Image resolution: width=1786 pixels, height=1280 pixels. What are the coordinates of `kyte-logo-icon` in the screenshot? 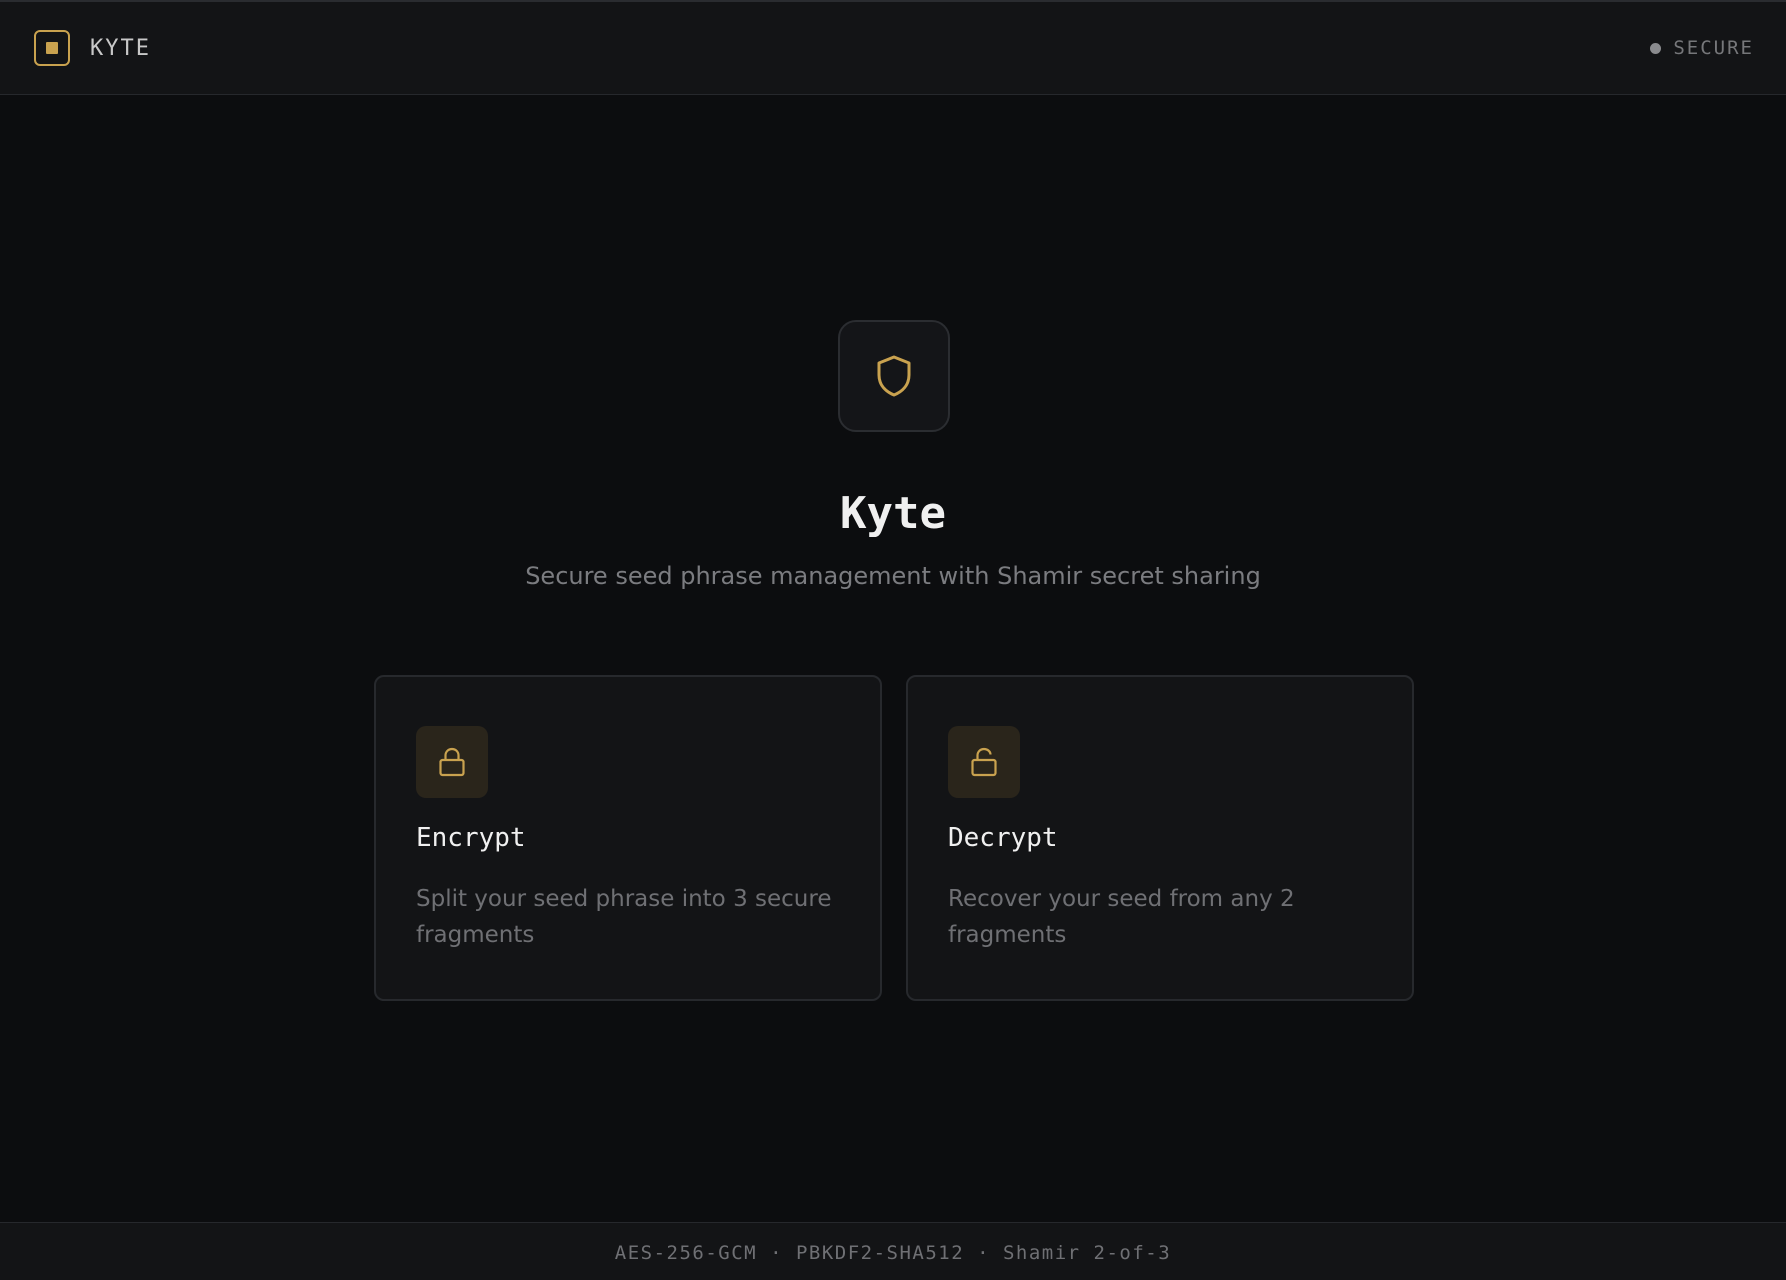 It's located at (52, 48).